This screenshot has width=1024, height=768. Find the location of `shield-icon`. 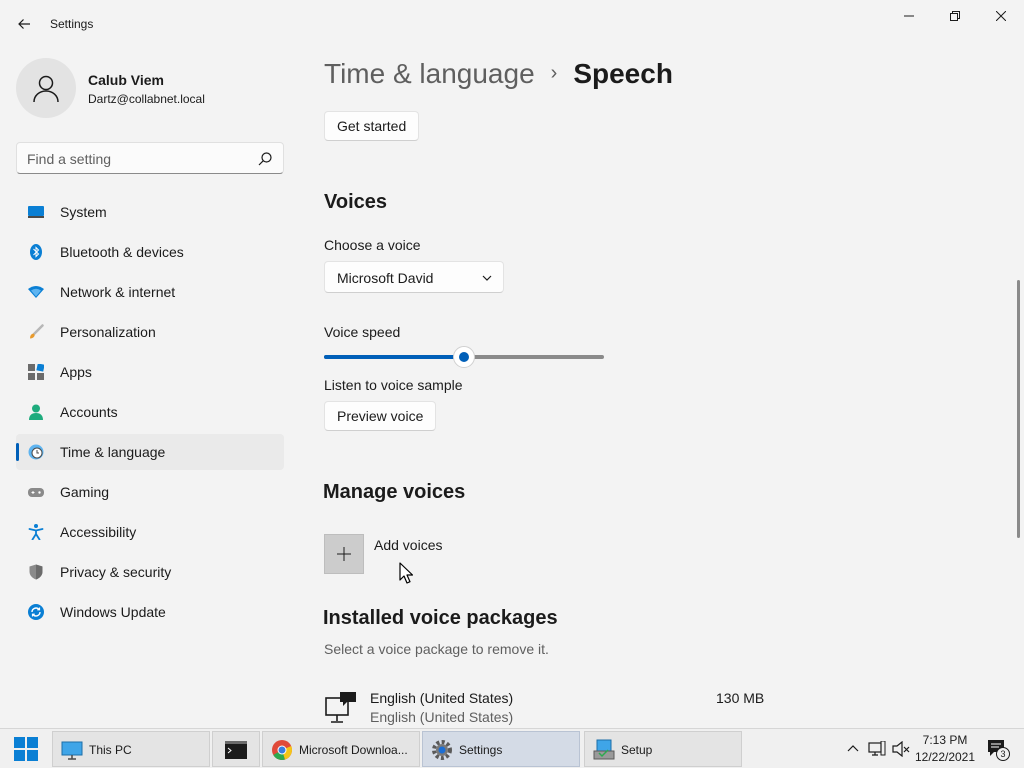

shield-icon is located at coordinates (36, 572).